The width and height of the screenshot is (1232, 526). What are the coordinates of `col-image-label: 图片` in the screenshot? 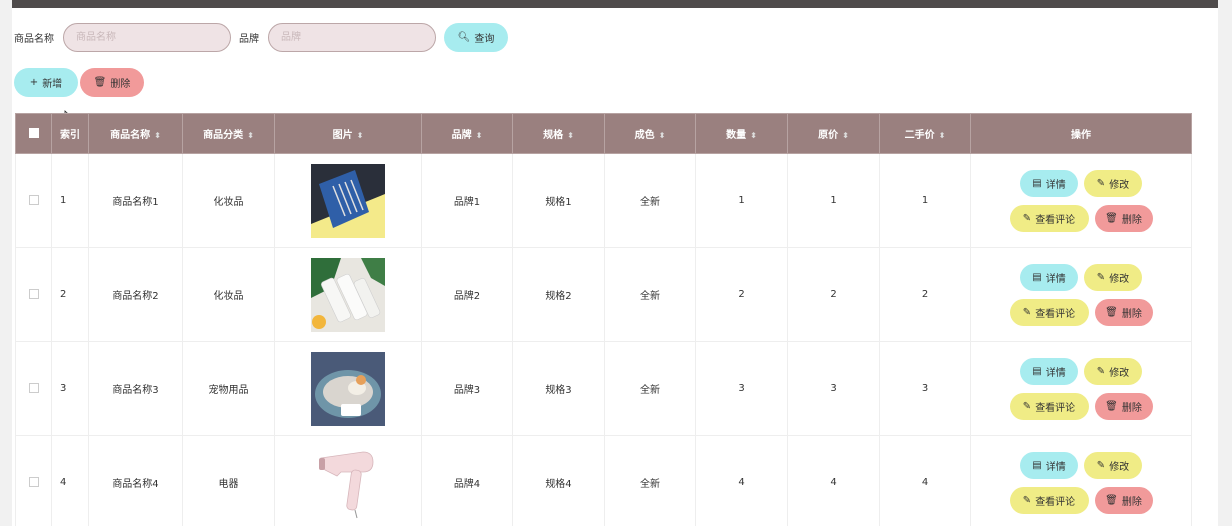 It's located at (342, 135).